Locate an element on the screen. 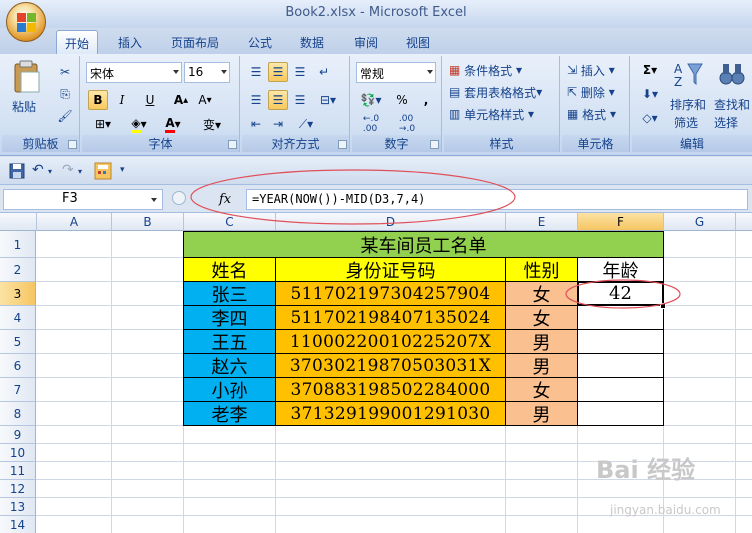  autosum-button: Σ ▾ is located at coordinates (650, 70).